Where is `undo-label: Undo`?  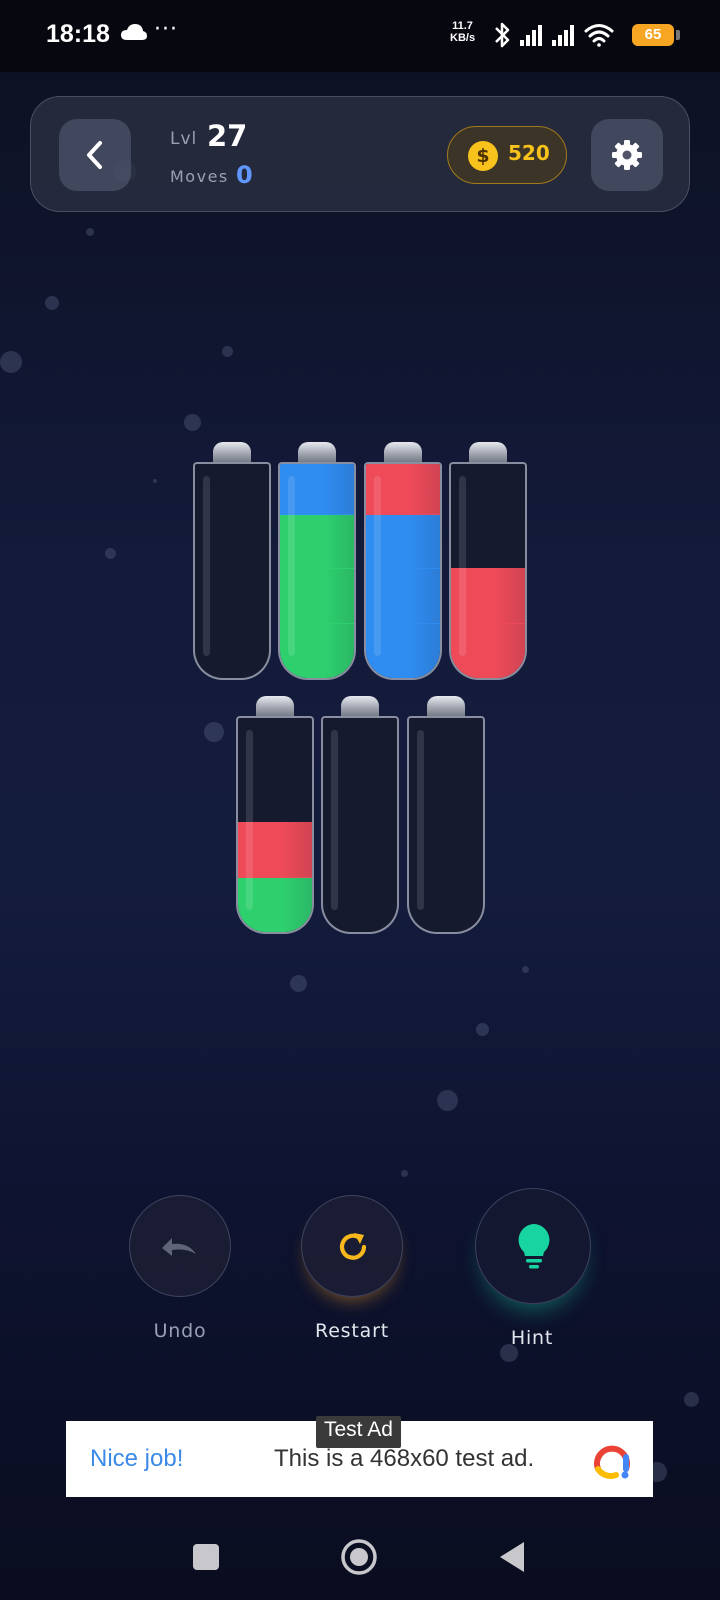 undo-label: Undo is located at coordinates (180, 1331).